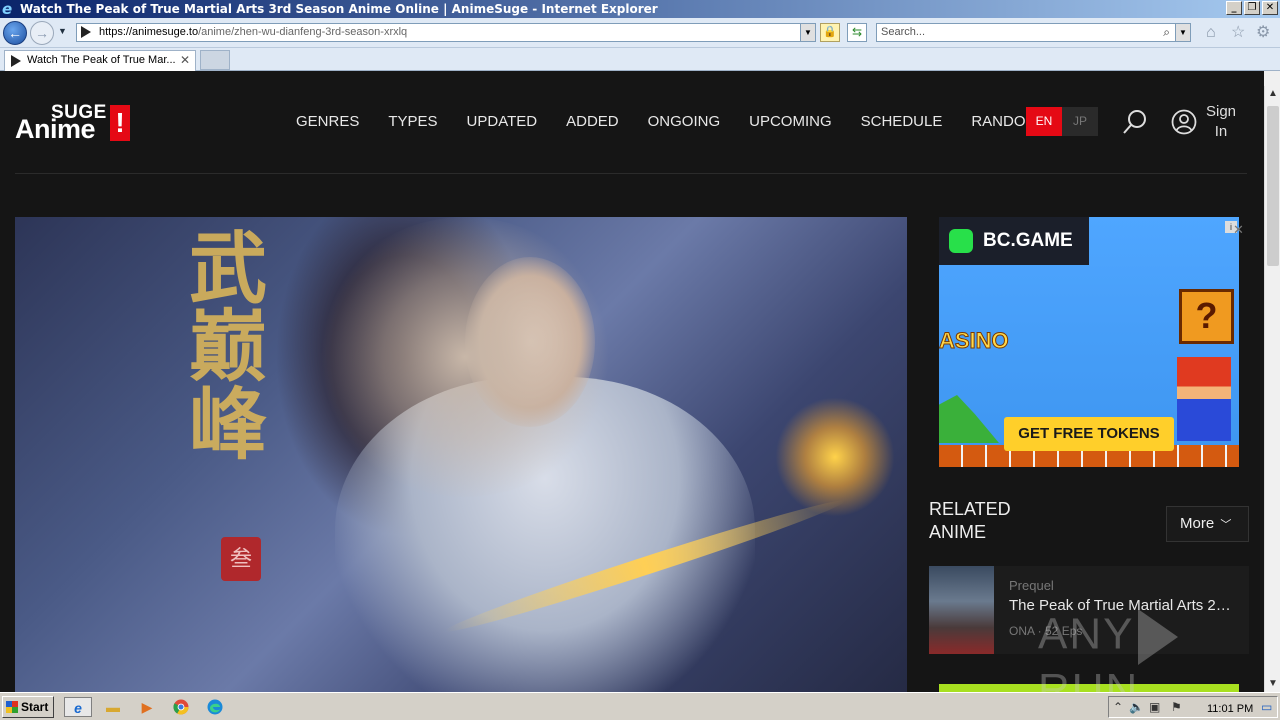 The image size is (1280, 720). I want to click on volume-icon: 🔈, so click(1136, 707).